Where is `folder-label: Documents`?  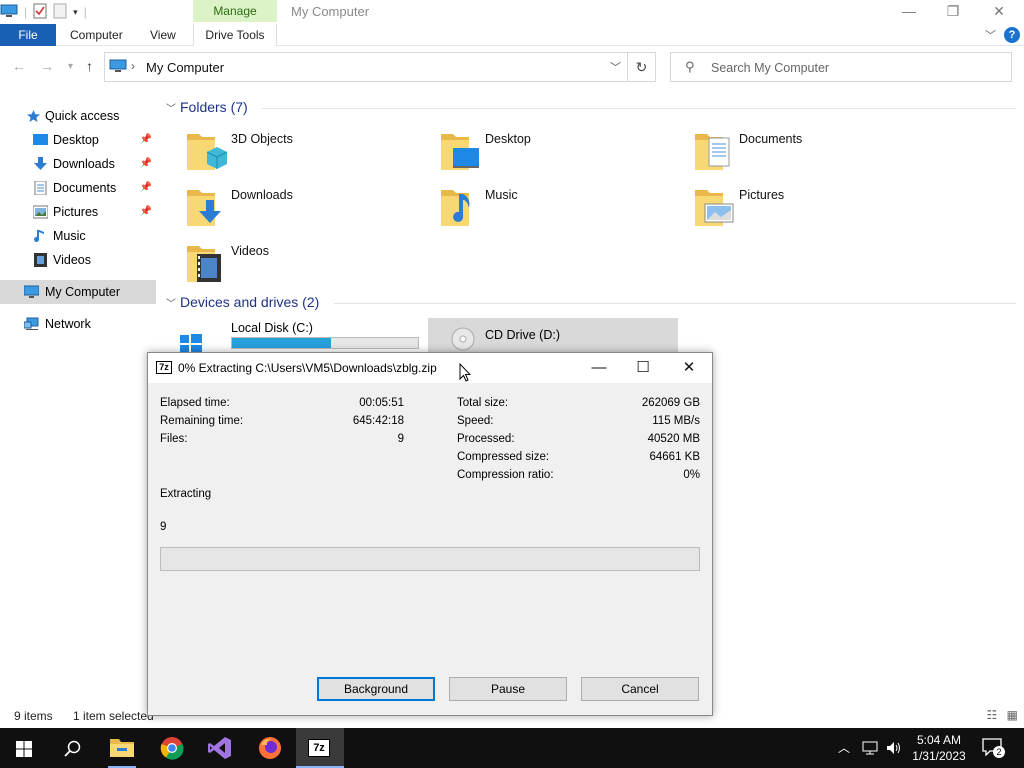
folder-label: Documents is located at coordinates (771, 139).